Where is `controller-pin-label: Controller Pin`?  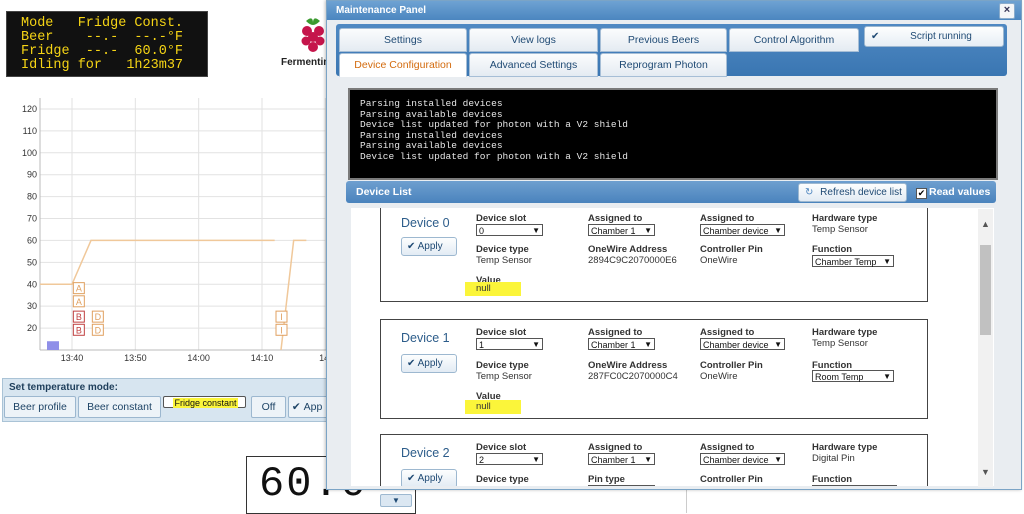 controller-pin-label: Controller Pin is located at coordinates (731, 249).